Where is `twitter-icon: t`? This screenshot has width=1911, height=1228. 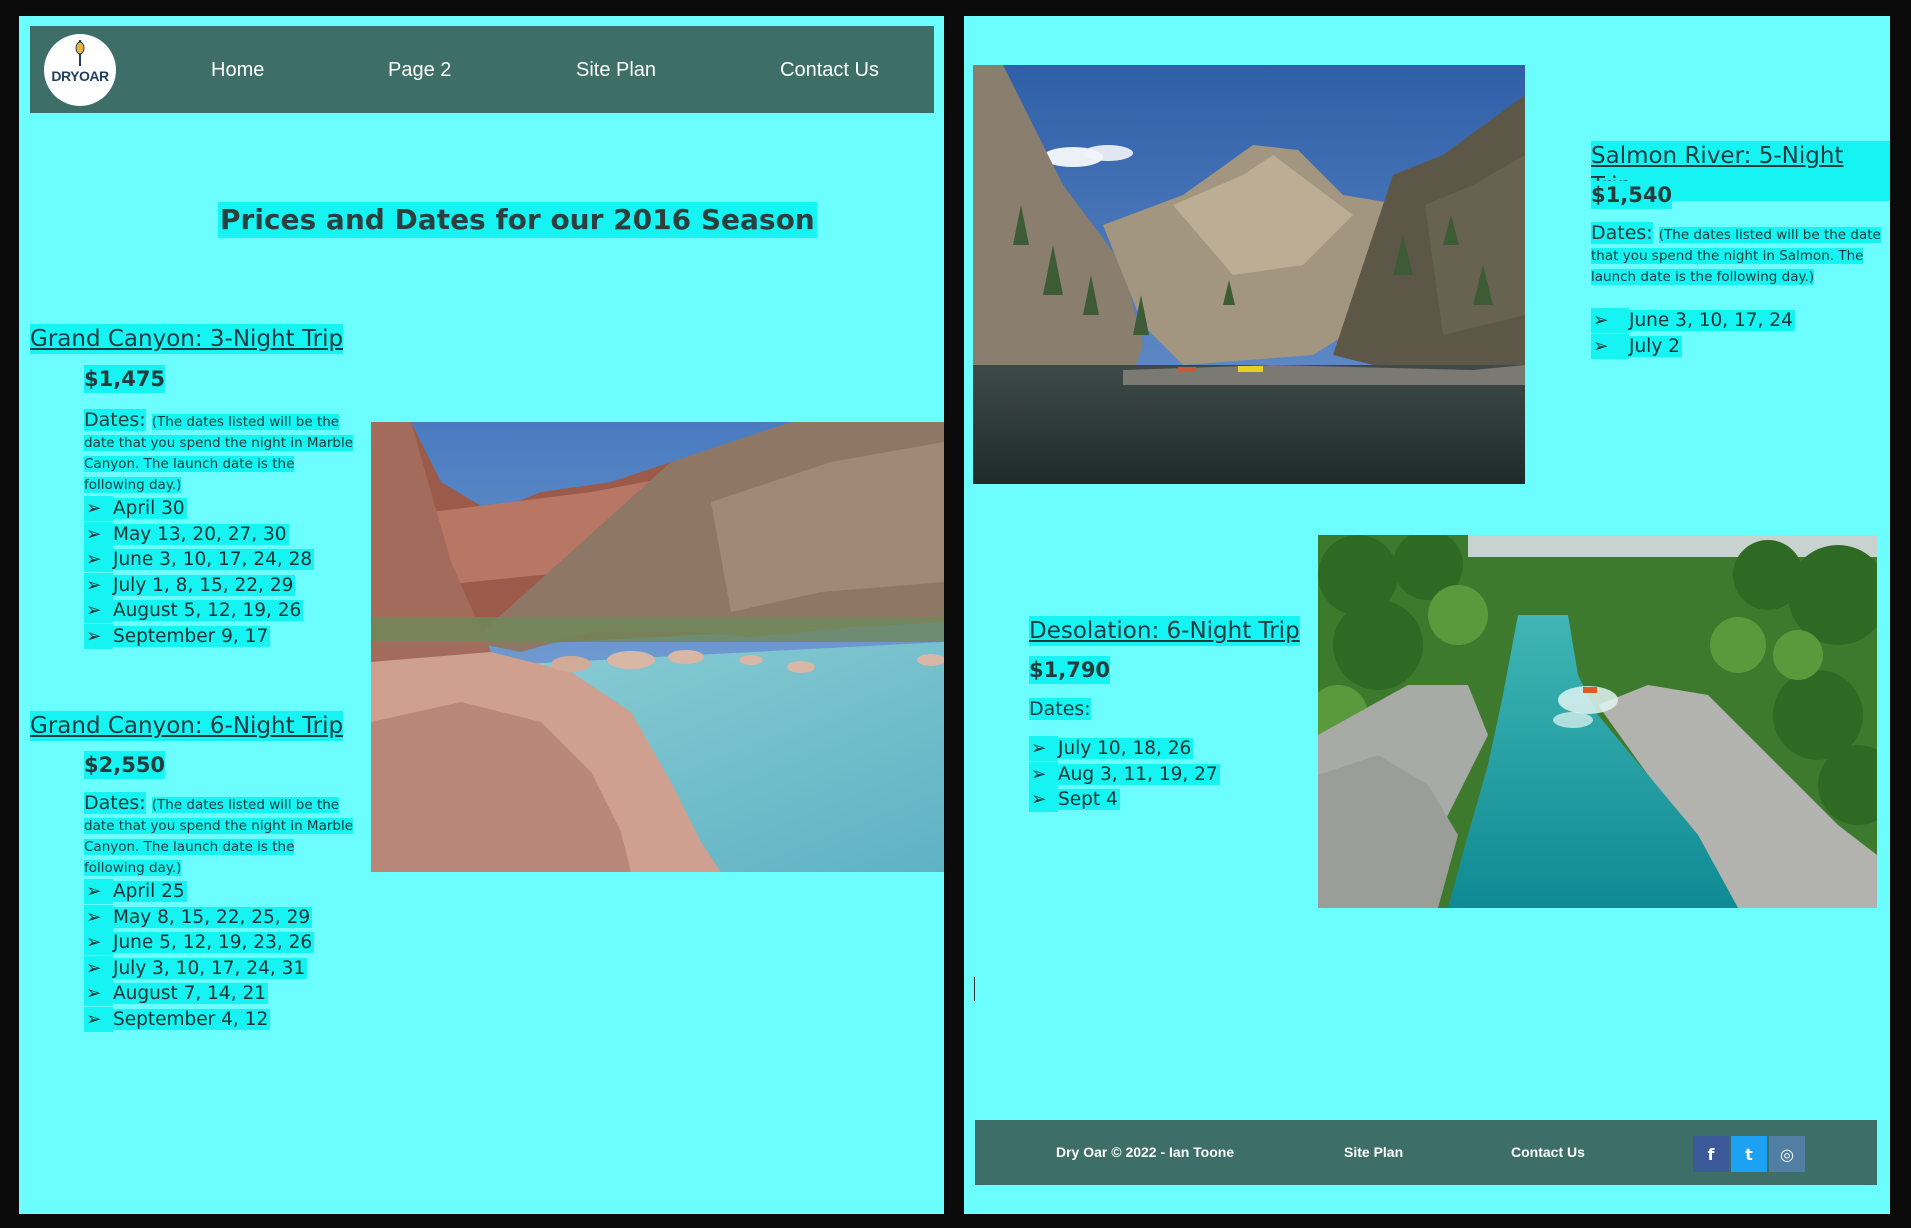
twitter-icon: t is located at coordinates (1749, 1154).